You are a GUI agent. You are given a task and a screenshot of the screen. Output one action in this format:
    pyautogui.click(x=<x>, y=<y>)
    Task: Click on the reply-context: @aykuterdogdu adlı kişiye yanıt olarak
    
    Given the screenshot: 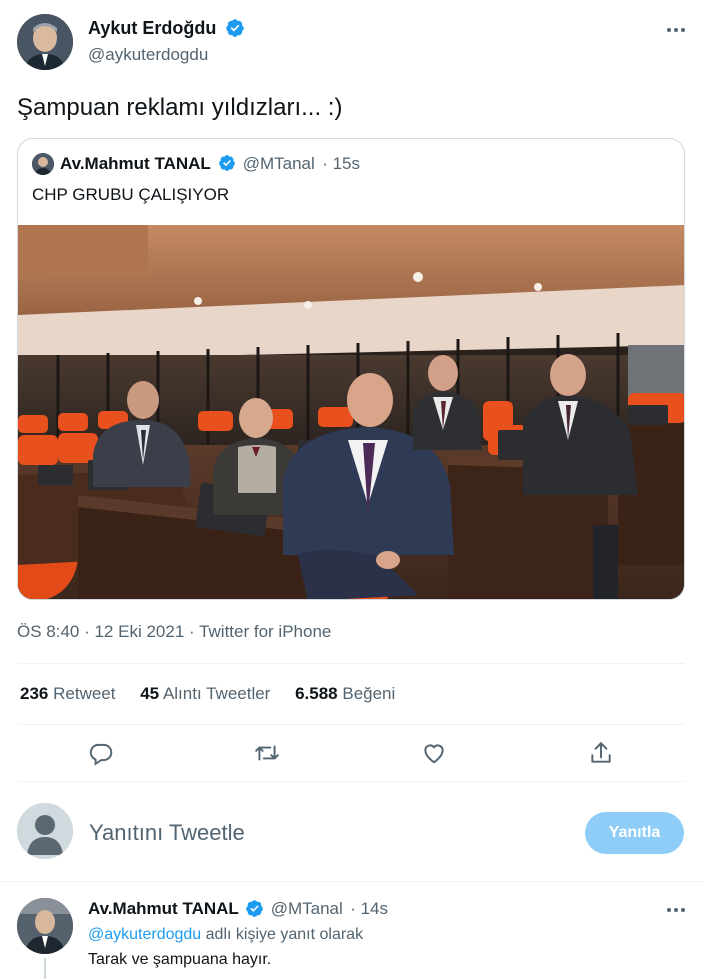 What is the action you would take?
    pyautogui.click(x=225, y=935)
    